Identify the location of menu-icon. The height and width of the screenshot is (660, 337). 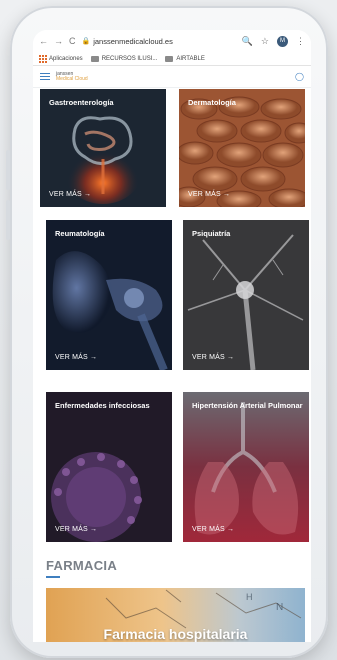
(45, 76).